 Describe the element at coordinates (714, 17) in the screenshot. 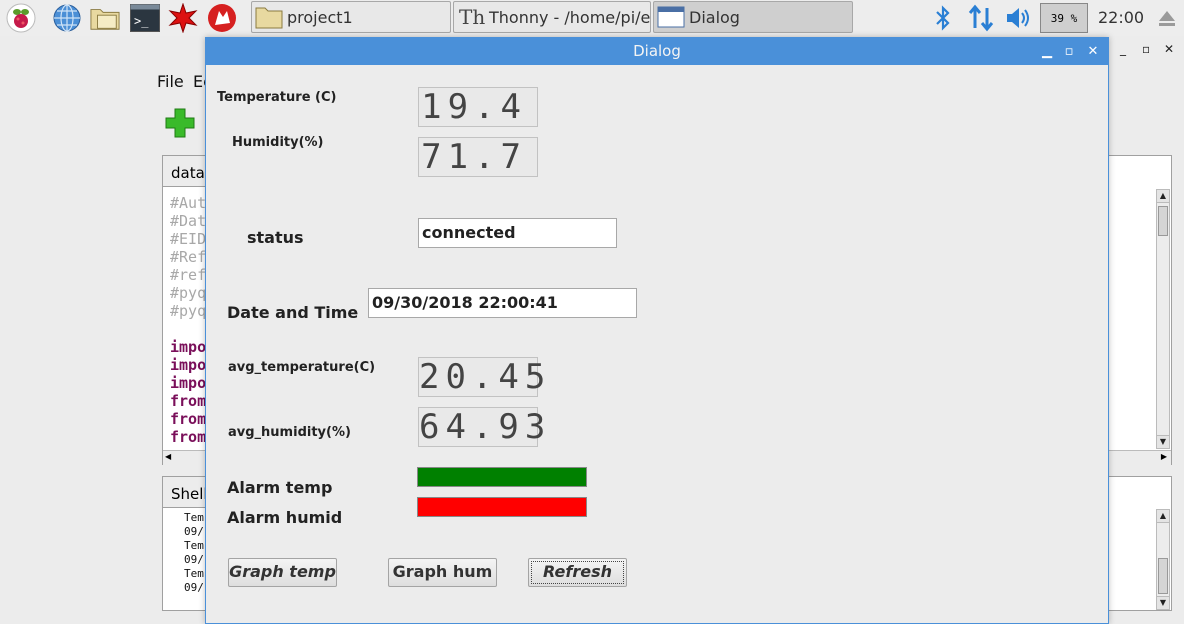

I see `task-dialog-label: Dialog` at that location.